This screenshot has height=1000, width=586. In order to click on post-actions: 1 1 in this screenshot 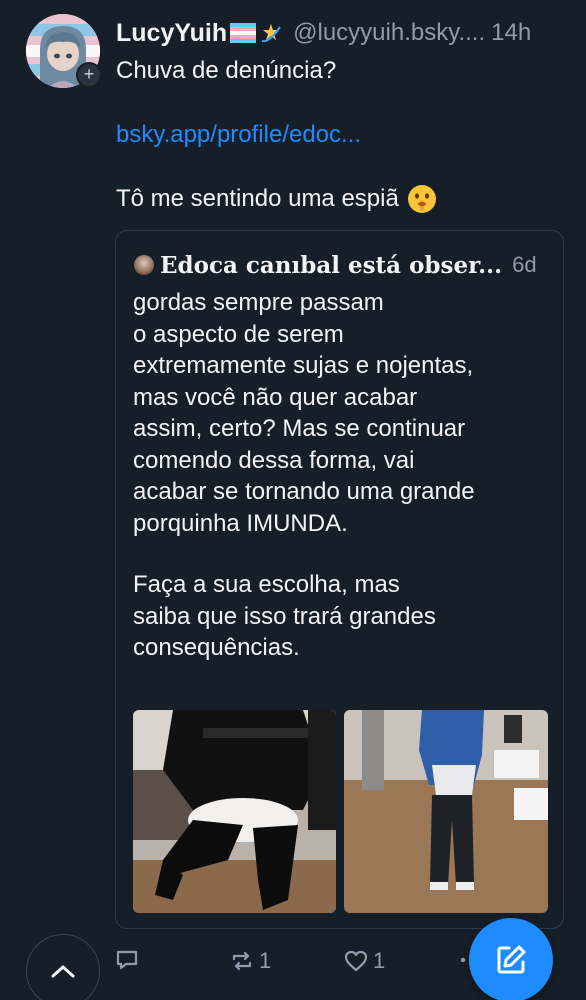, I will do `click(293, 959)`.